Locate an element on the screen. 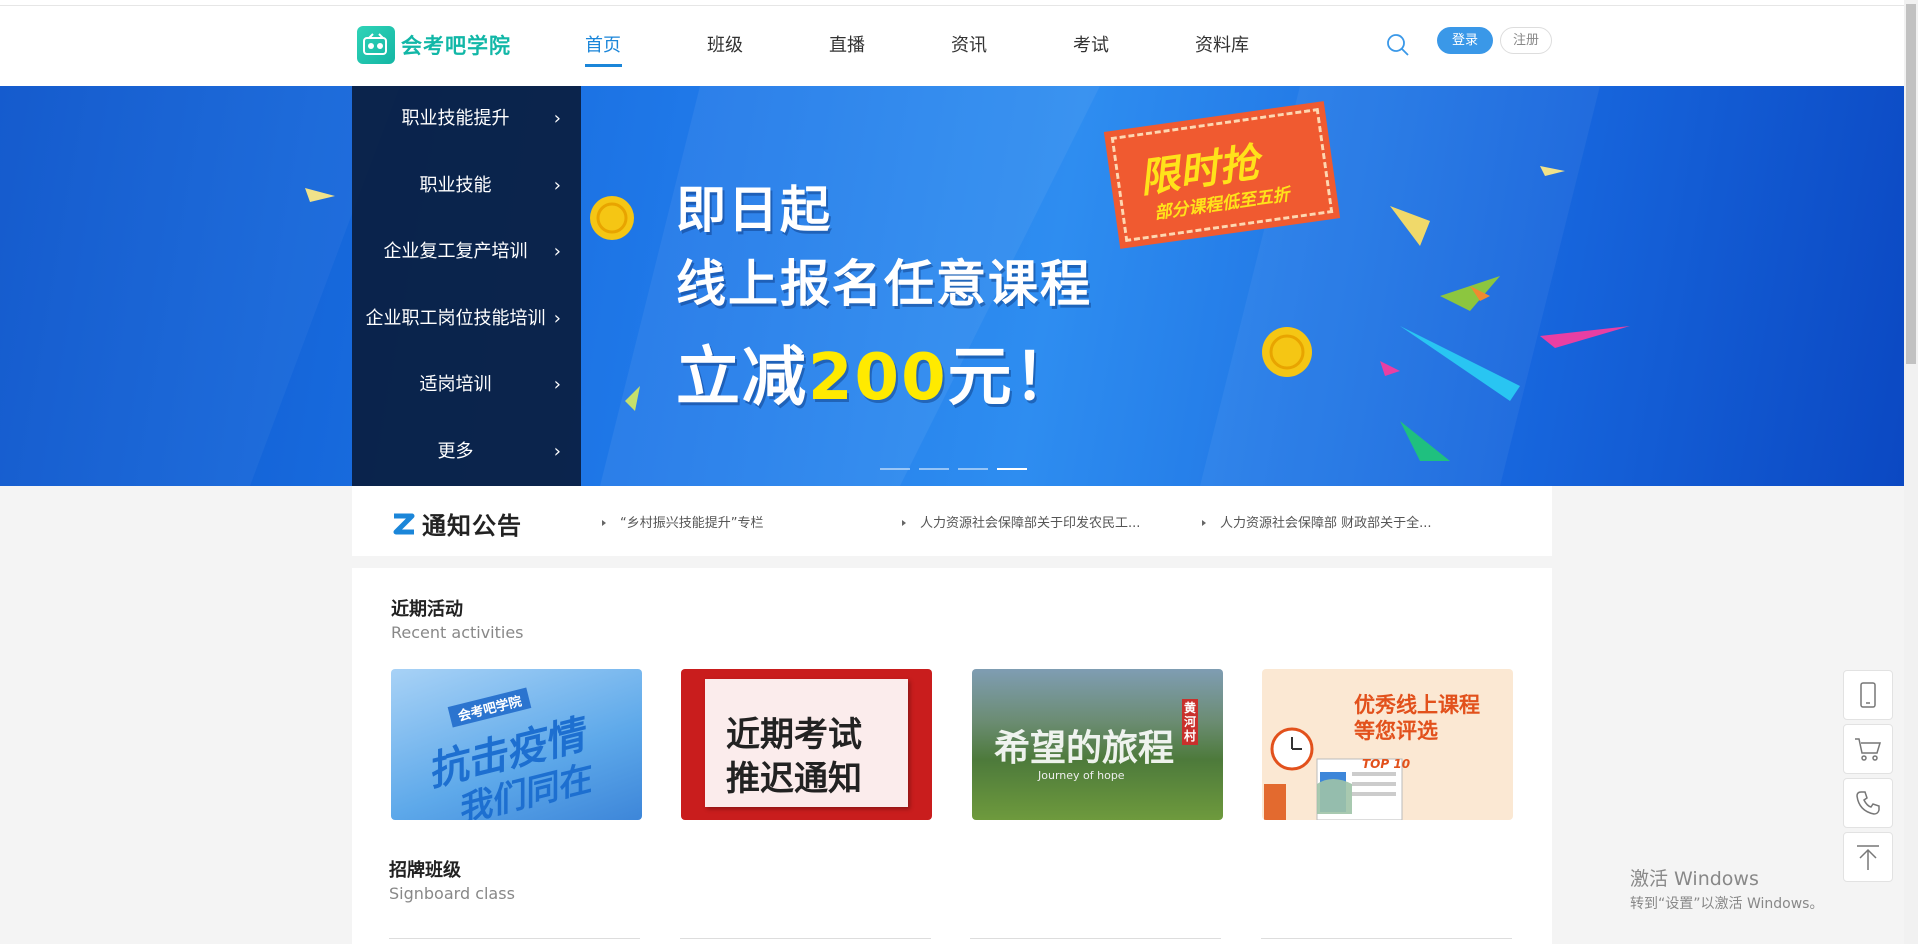  back-to-top-icon is located at coordinates (1868, 857).